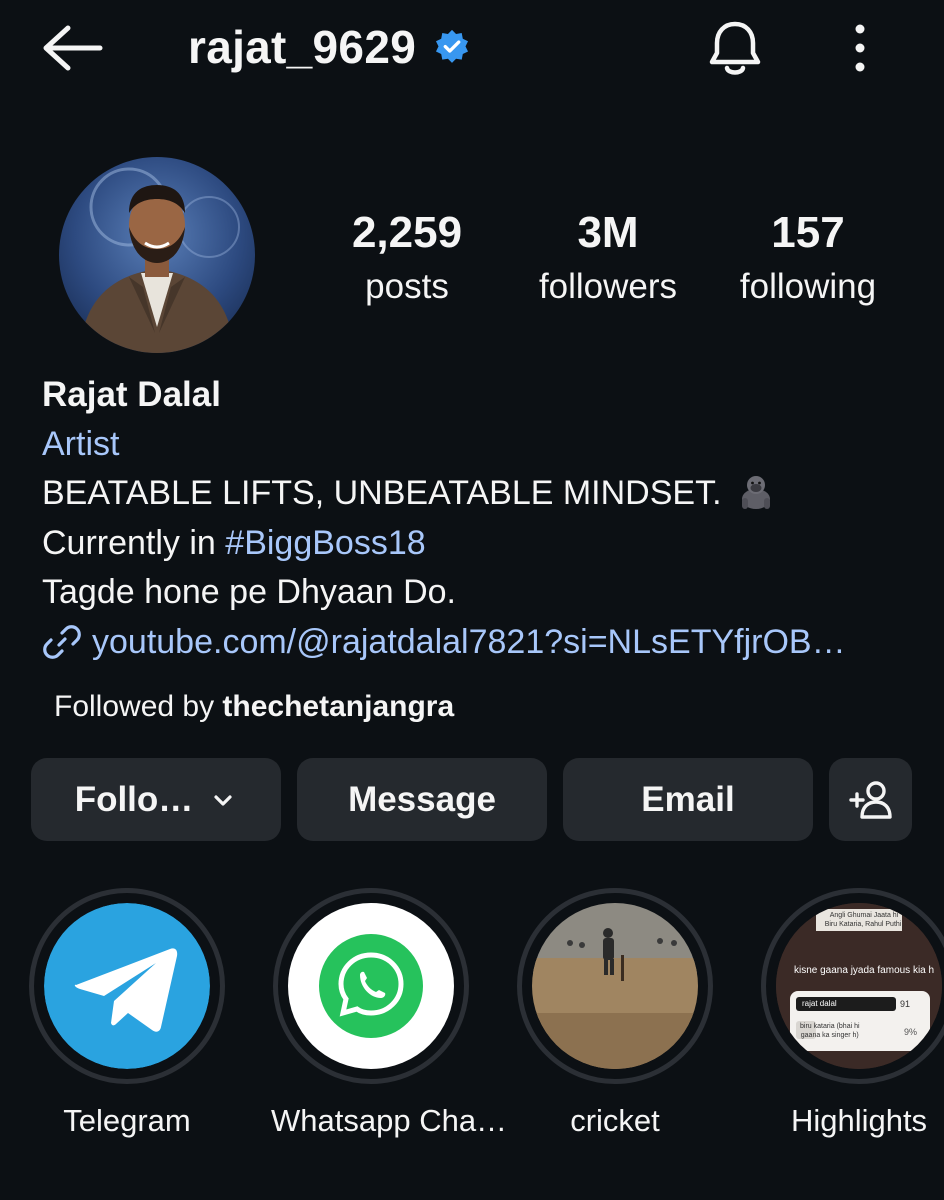 Image resolution: width=944 pixels, height=1200 pixels. I want to click on highlight-telegram: Telegram, so click(127, 1015).